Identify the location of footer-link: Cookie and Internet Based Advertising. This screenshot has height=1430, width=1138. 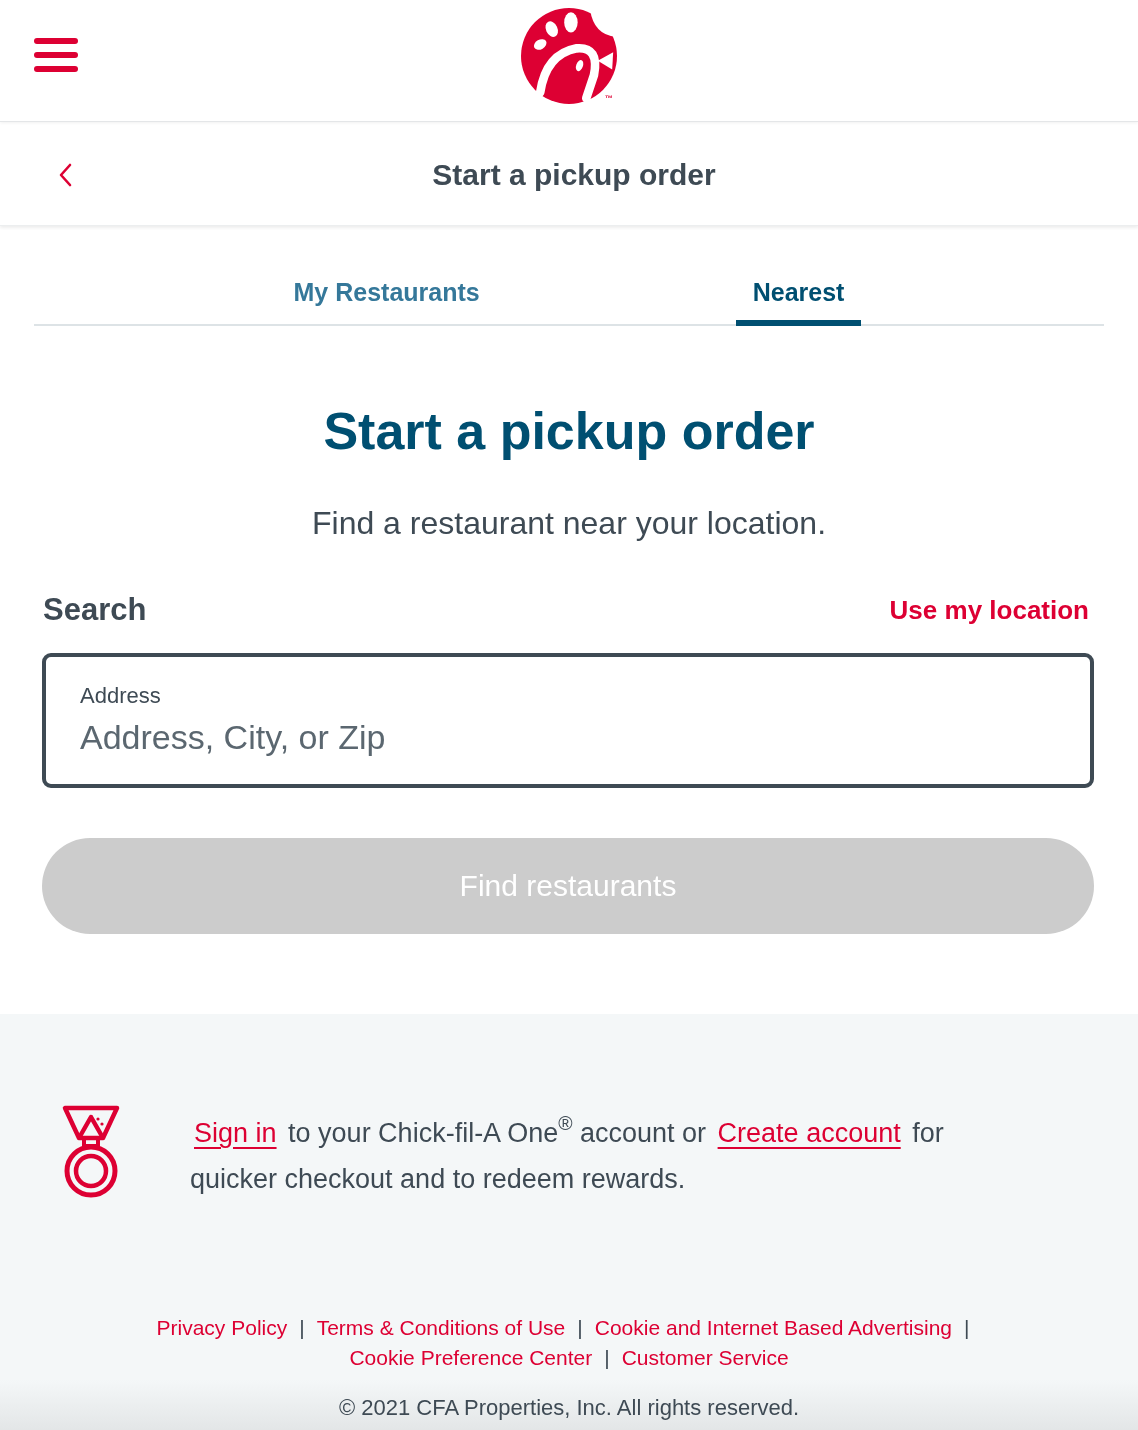
(773, 1328).